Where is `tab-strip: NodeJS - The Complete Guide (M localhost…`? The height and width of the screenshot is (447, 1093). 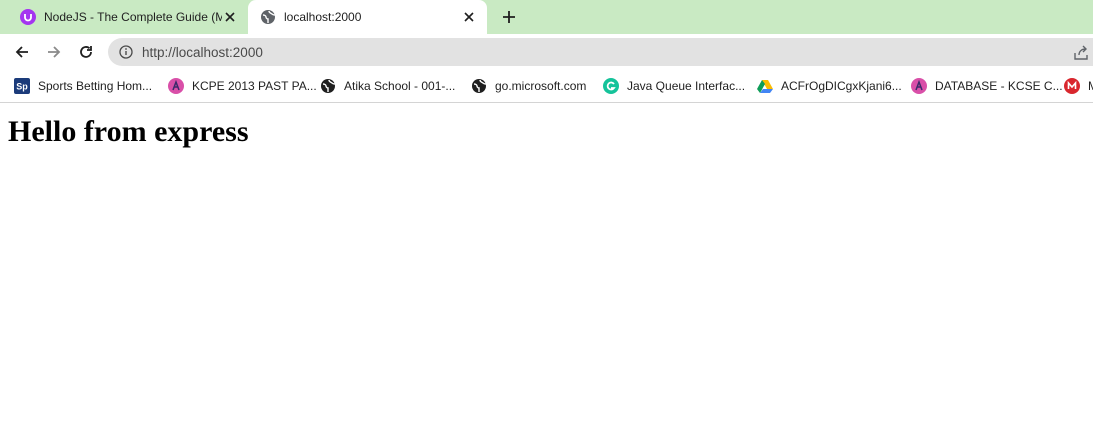
tab-strip: NodeJS - The Complete Guide (M localhost… is located at coordinates (546, 17).